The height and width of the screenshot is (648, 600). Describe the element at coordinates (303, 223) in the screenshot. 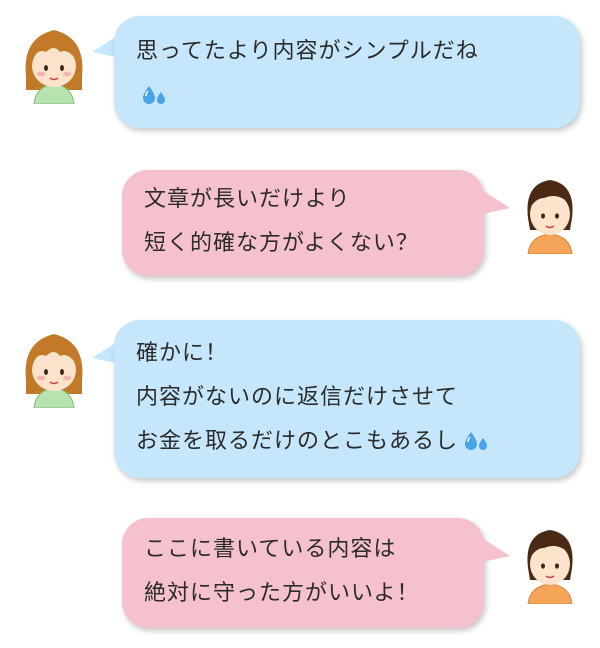

I see `message-bubble-2: 文章が長いだけより 短く的確な方がよくない？` at that location.